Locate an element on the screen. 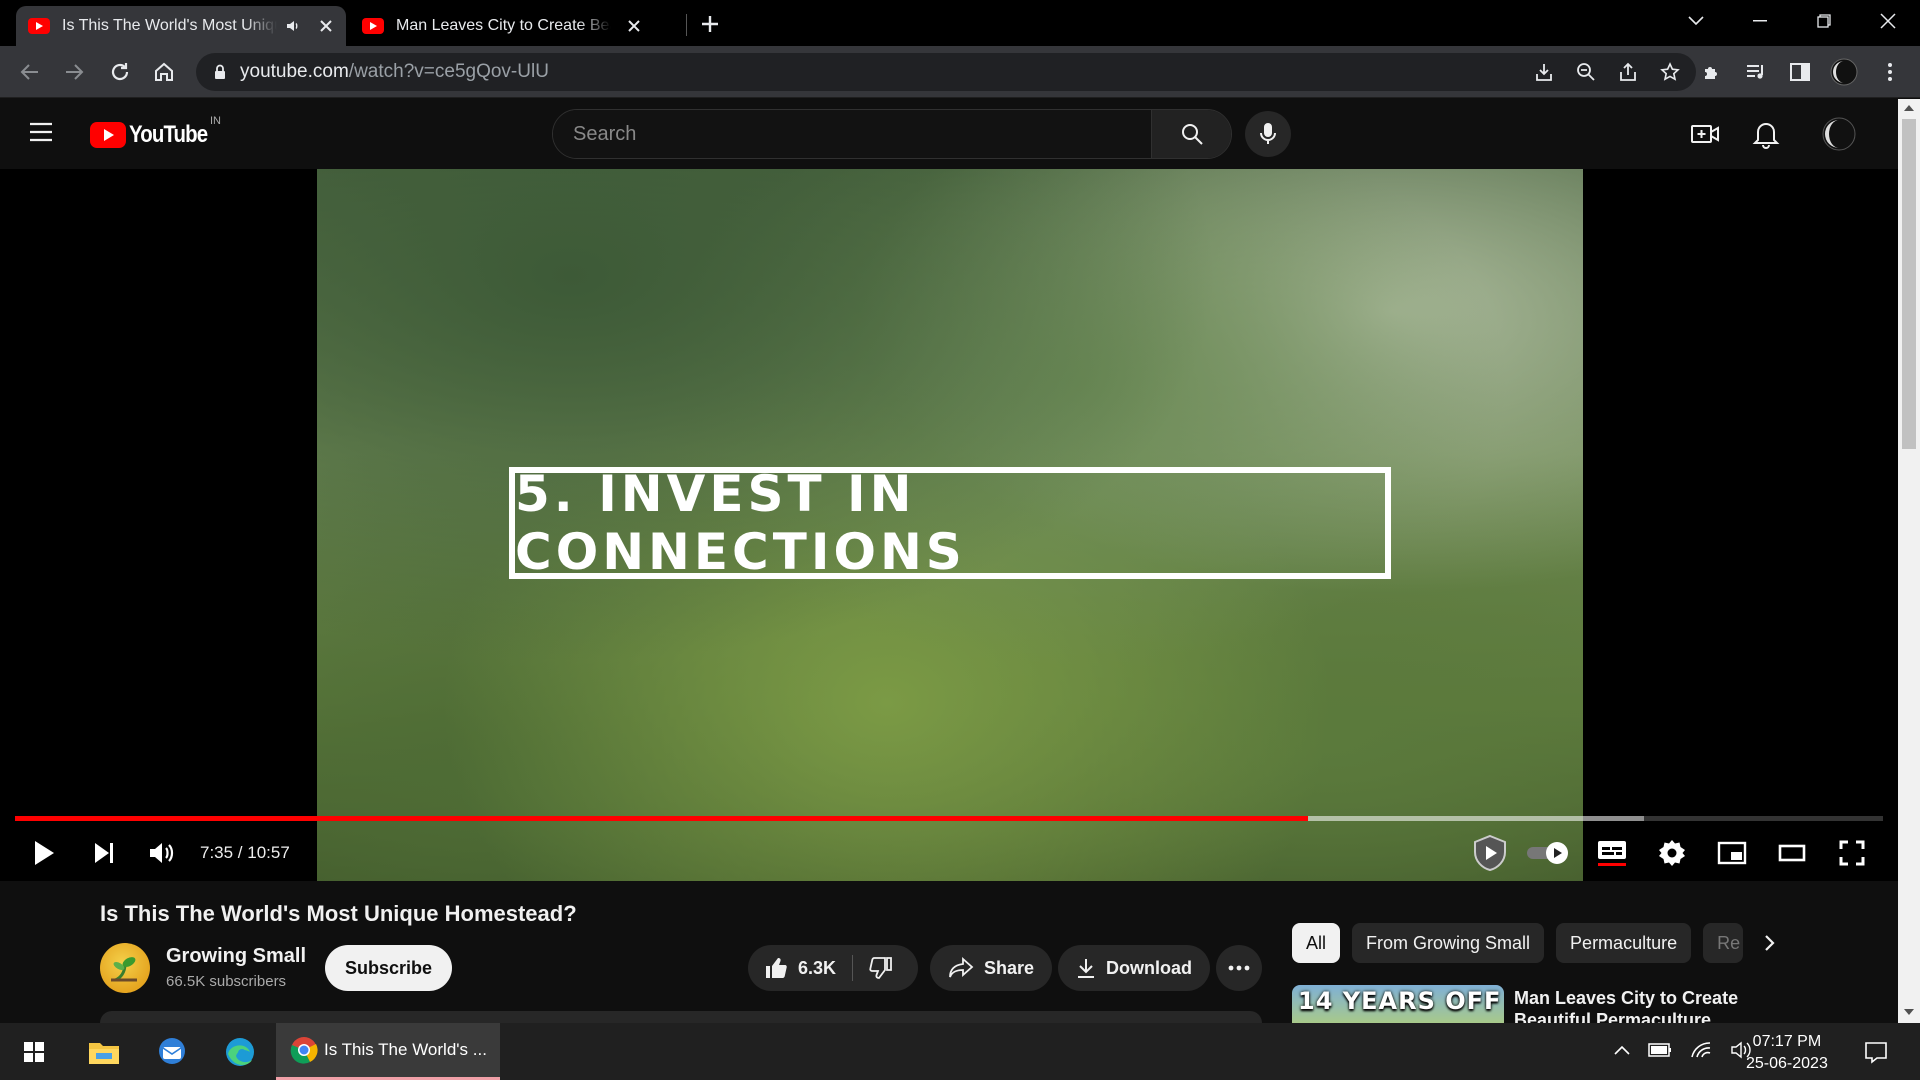  youtube-logo: YouTube IN is located at coordinates (155, 132).